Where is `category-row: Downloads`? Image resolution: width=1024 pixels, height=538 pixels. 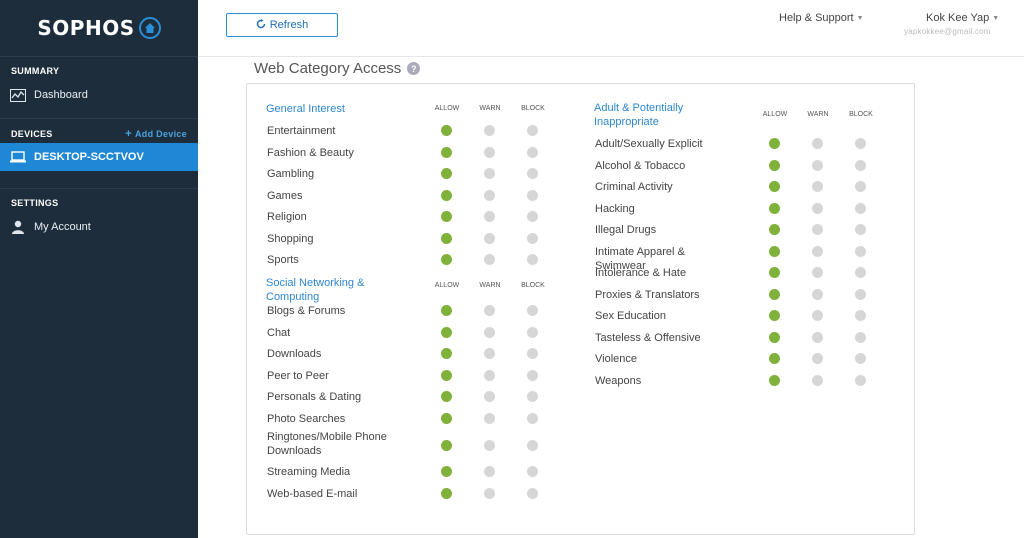 category-row: Downloads is located at coordinates (416, 355).